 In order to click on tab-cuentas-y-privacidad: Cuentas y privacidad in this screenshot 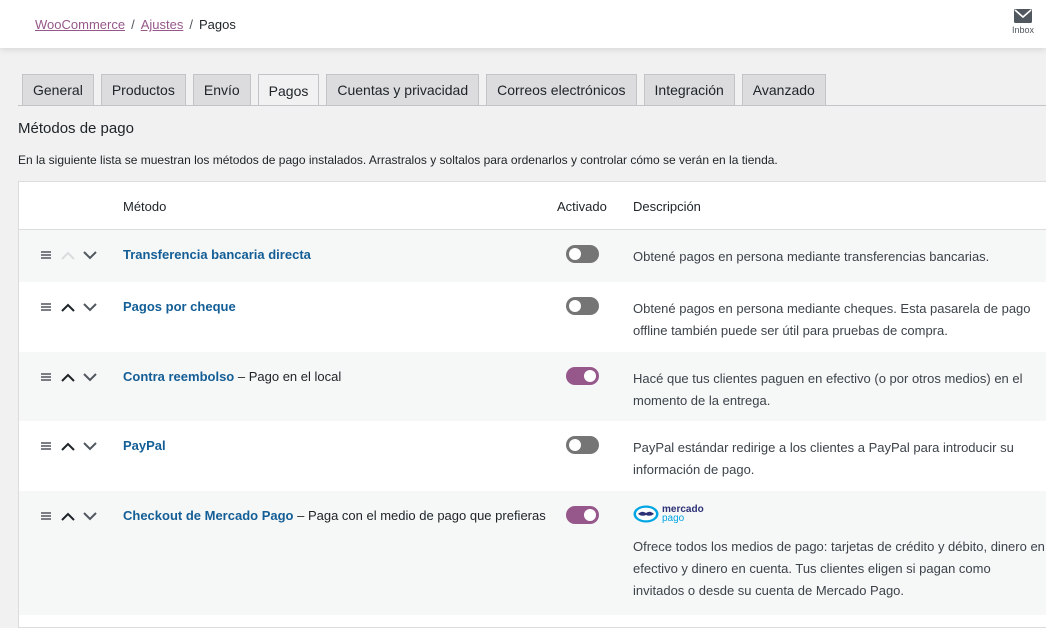, I will do `click(403, 89)`.